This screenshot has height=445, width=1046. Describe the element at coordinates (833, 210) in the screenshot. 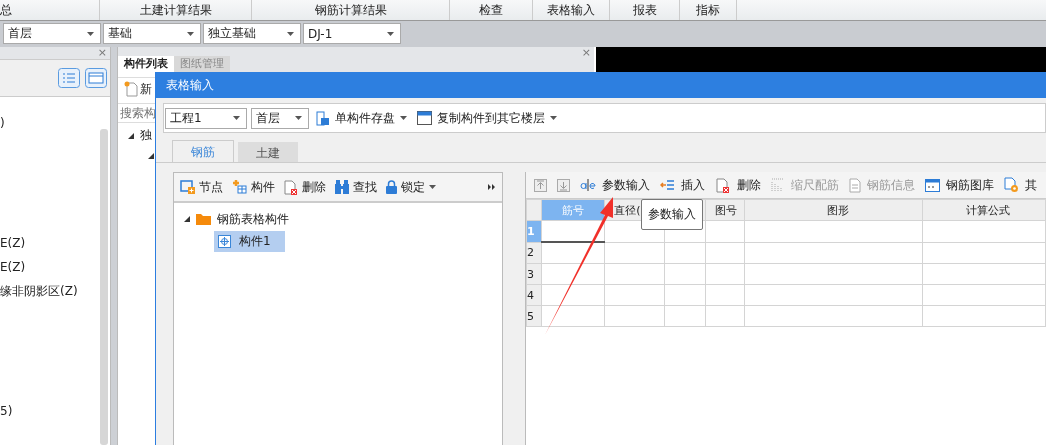

I see `column-header: 图形` at that location.